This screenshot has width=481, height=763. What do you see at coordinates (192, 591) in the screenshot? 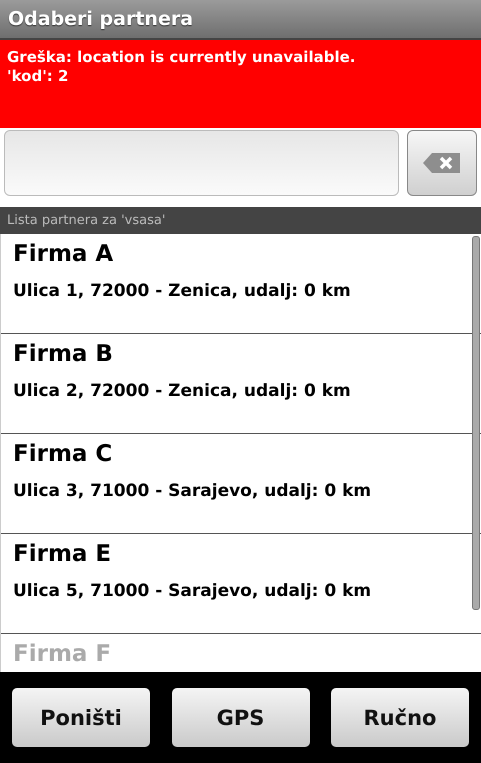
I see `partner-address: Ulica 5, 71000 - Sarajevo, udalj: 0 km` at bounding box center [192, 591].